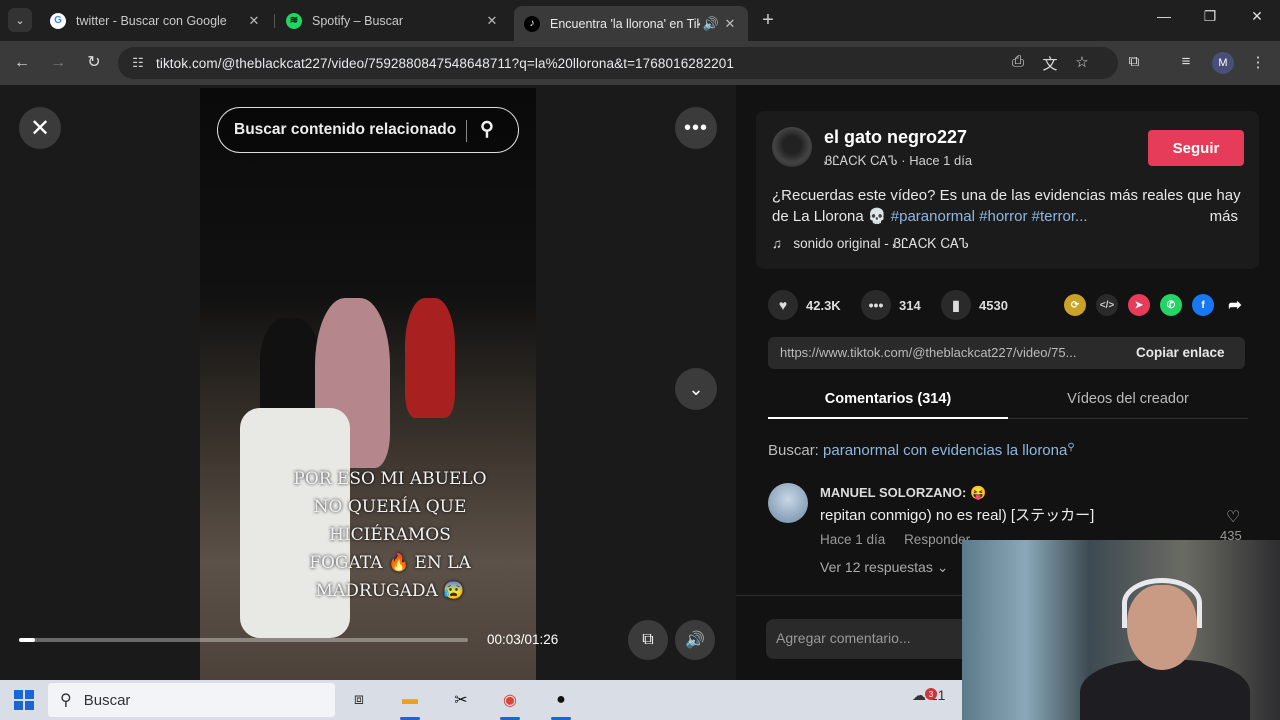 This screenshot has height=720, width=1280. What do you see at coordinates (903, 493) in the screenshot?
I see `comment-author: MANUEL SOLORZANO: 😝` at bounding box center [903, 493].